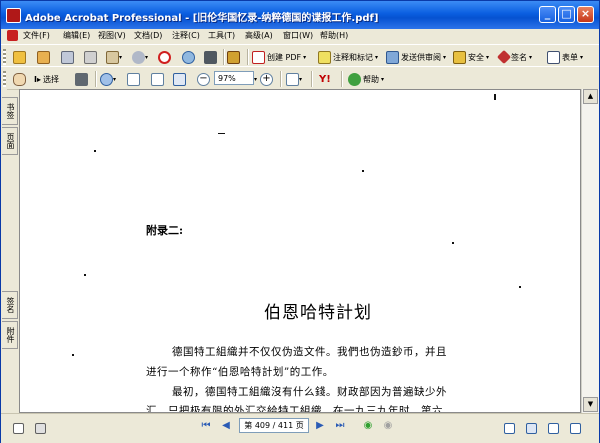 This screenshot has width=600, height=443. Describe the element at coordinates (570, 57) in the screenshot. I see `forms-label: 表单` at that location.